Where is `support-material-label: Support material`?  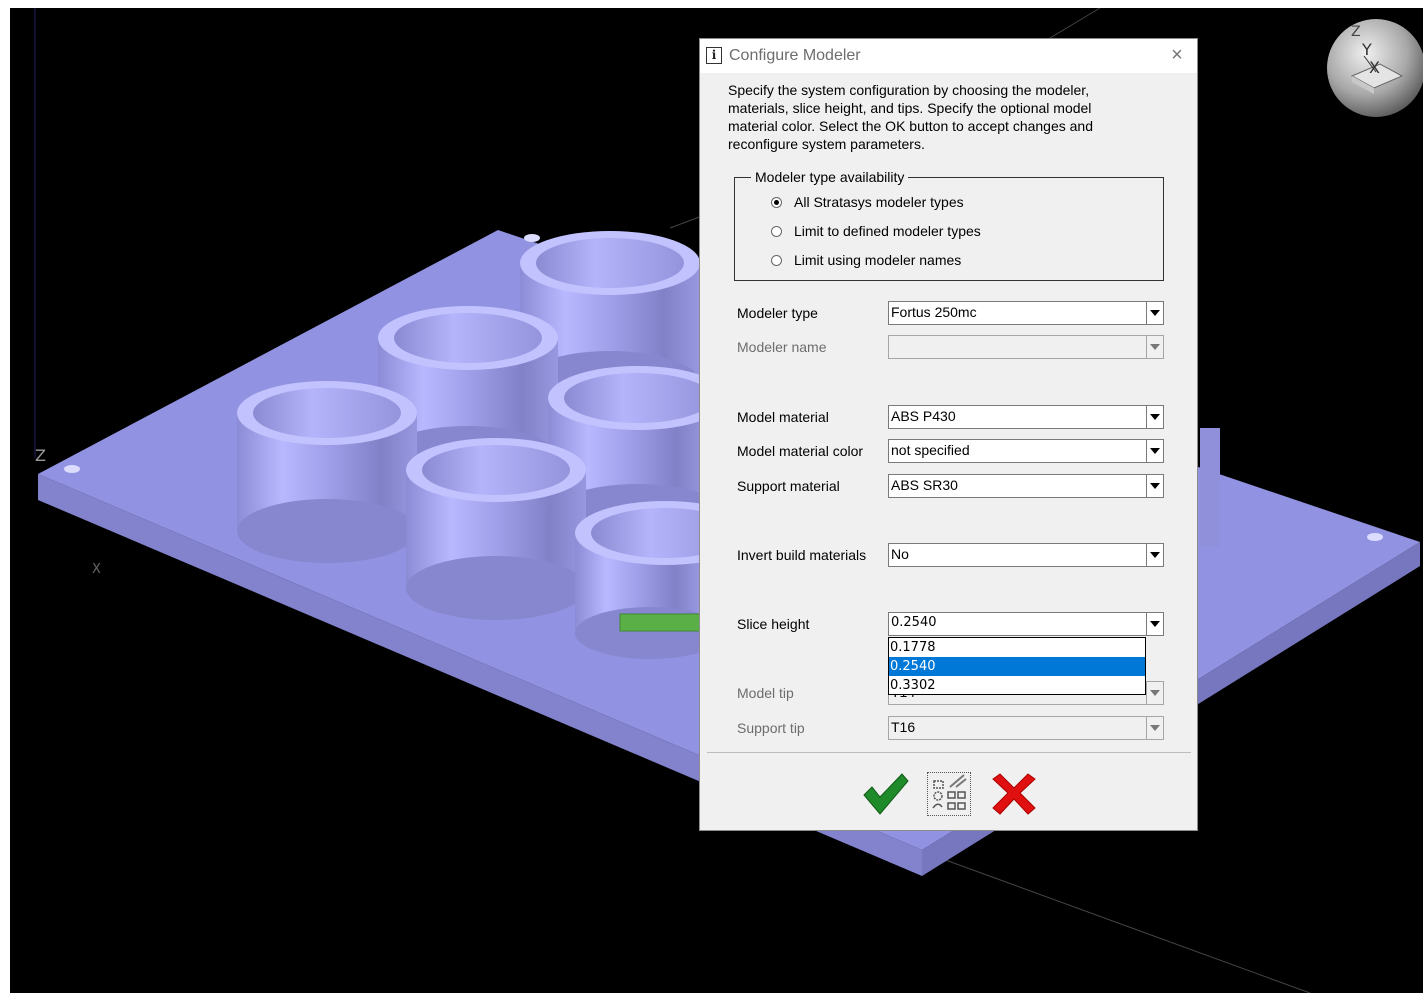
support-material-label: Support material is located at coordinates (788, 486).